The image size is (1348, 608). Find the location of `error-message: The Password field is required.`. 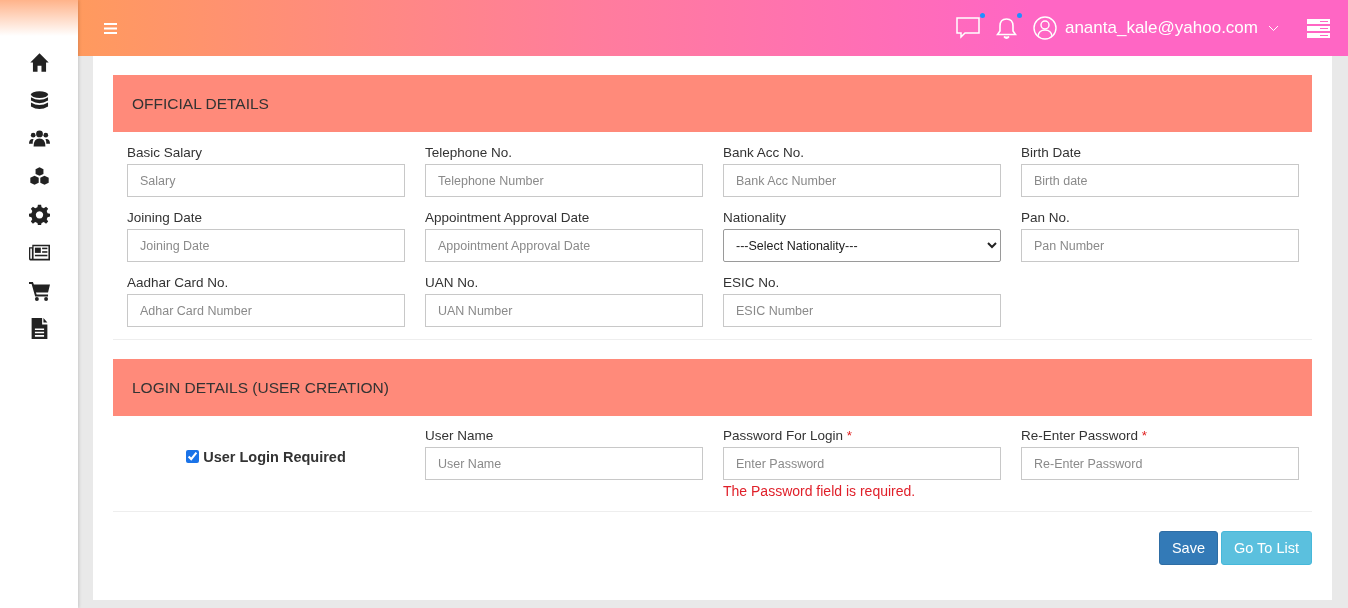

error-message: The Password field is required. is located at coordinates (820, 491).